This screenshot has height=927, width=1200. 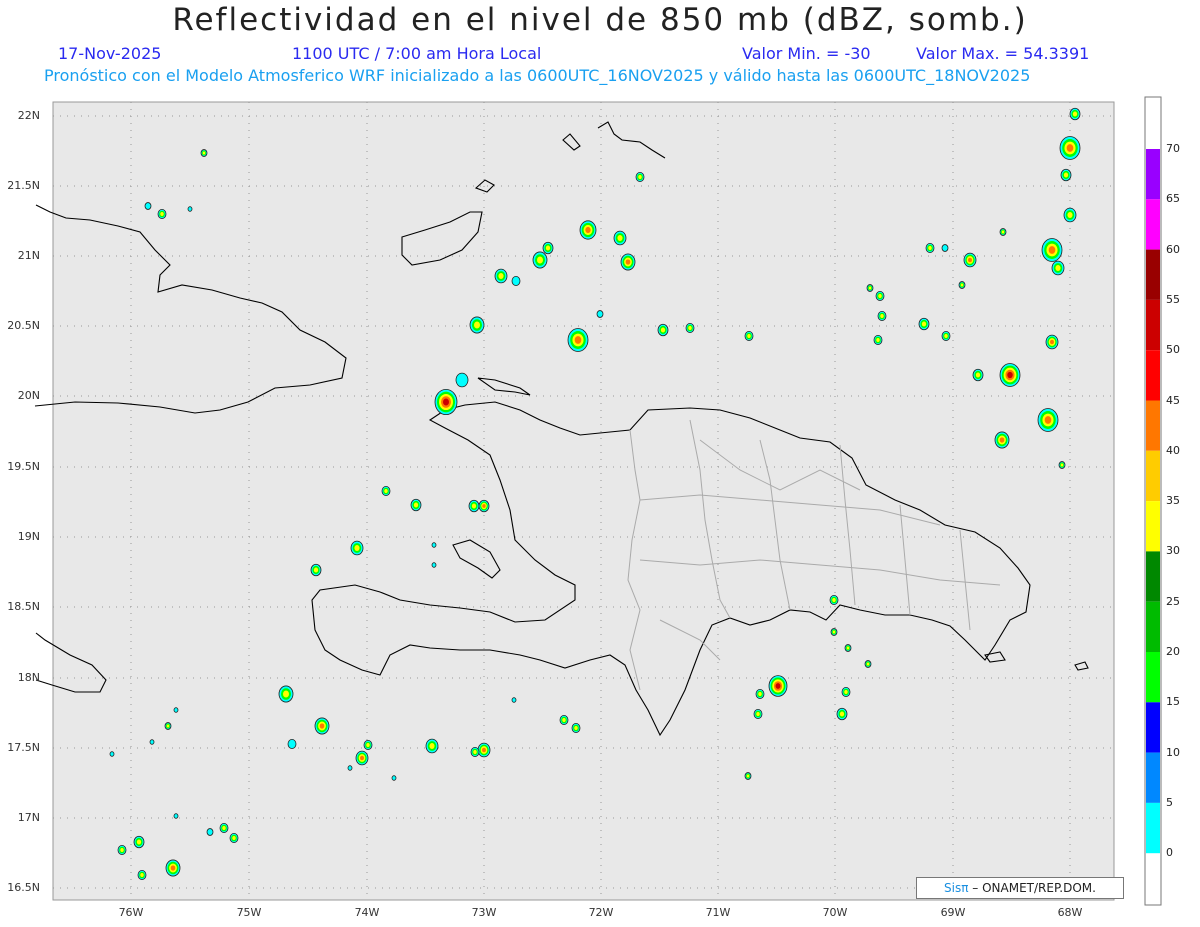 What do you see at coordinates (28, 677) in the screenshot?
I see `lat-label: 18N` at bounding box center [28, 677].